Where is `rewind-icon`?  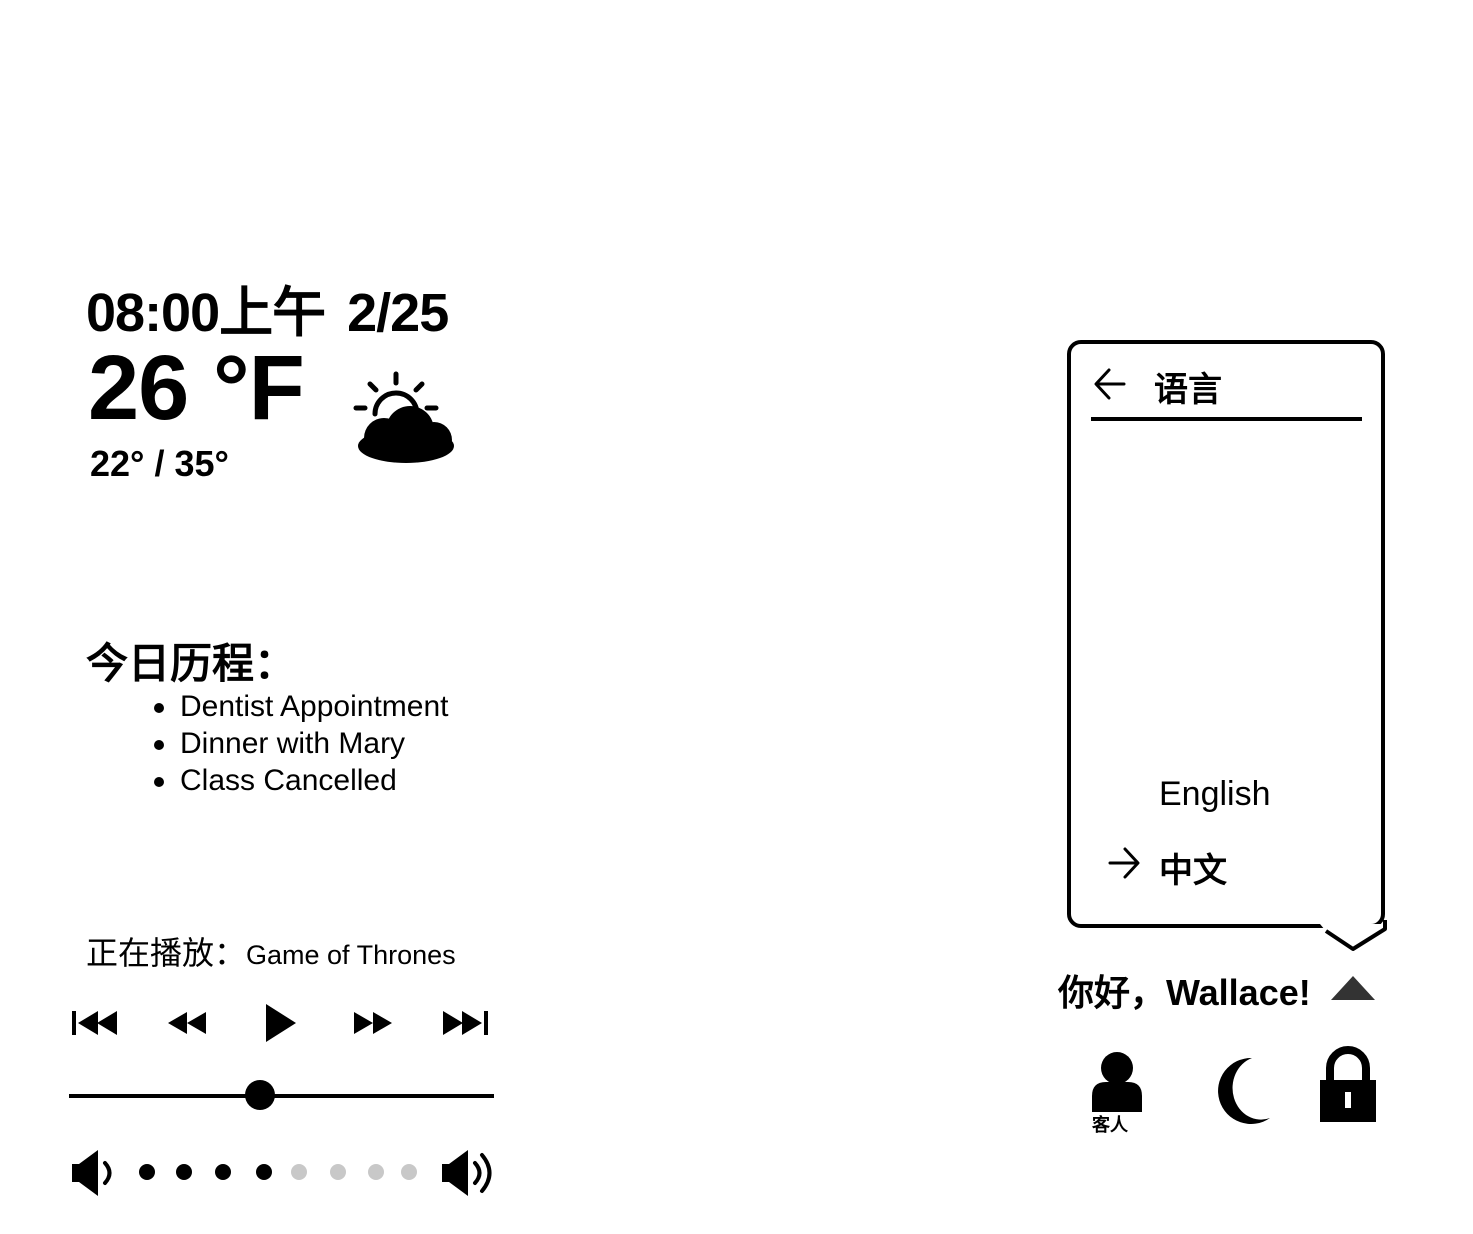 rewind-icon is located at coordinates (187, 1023).